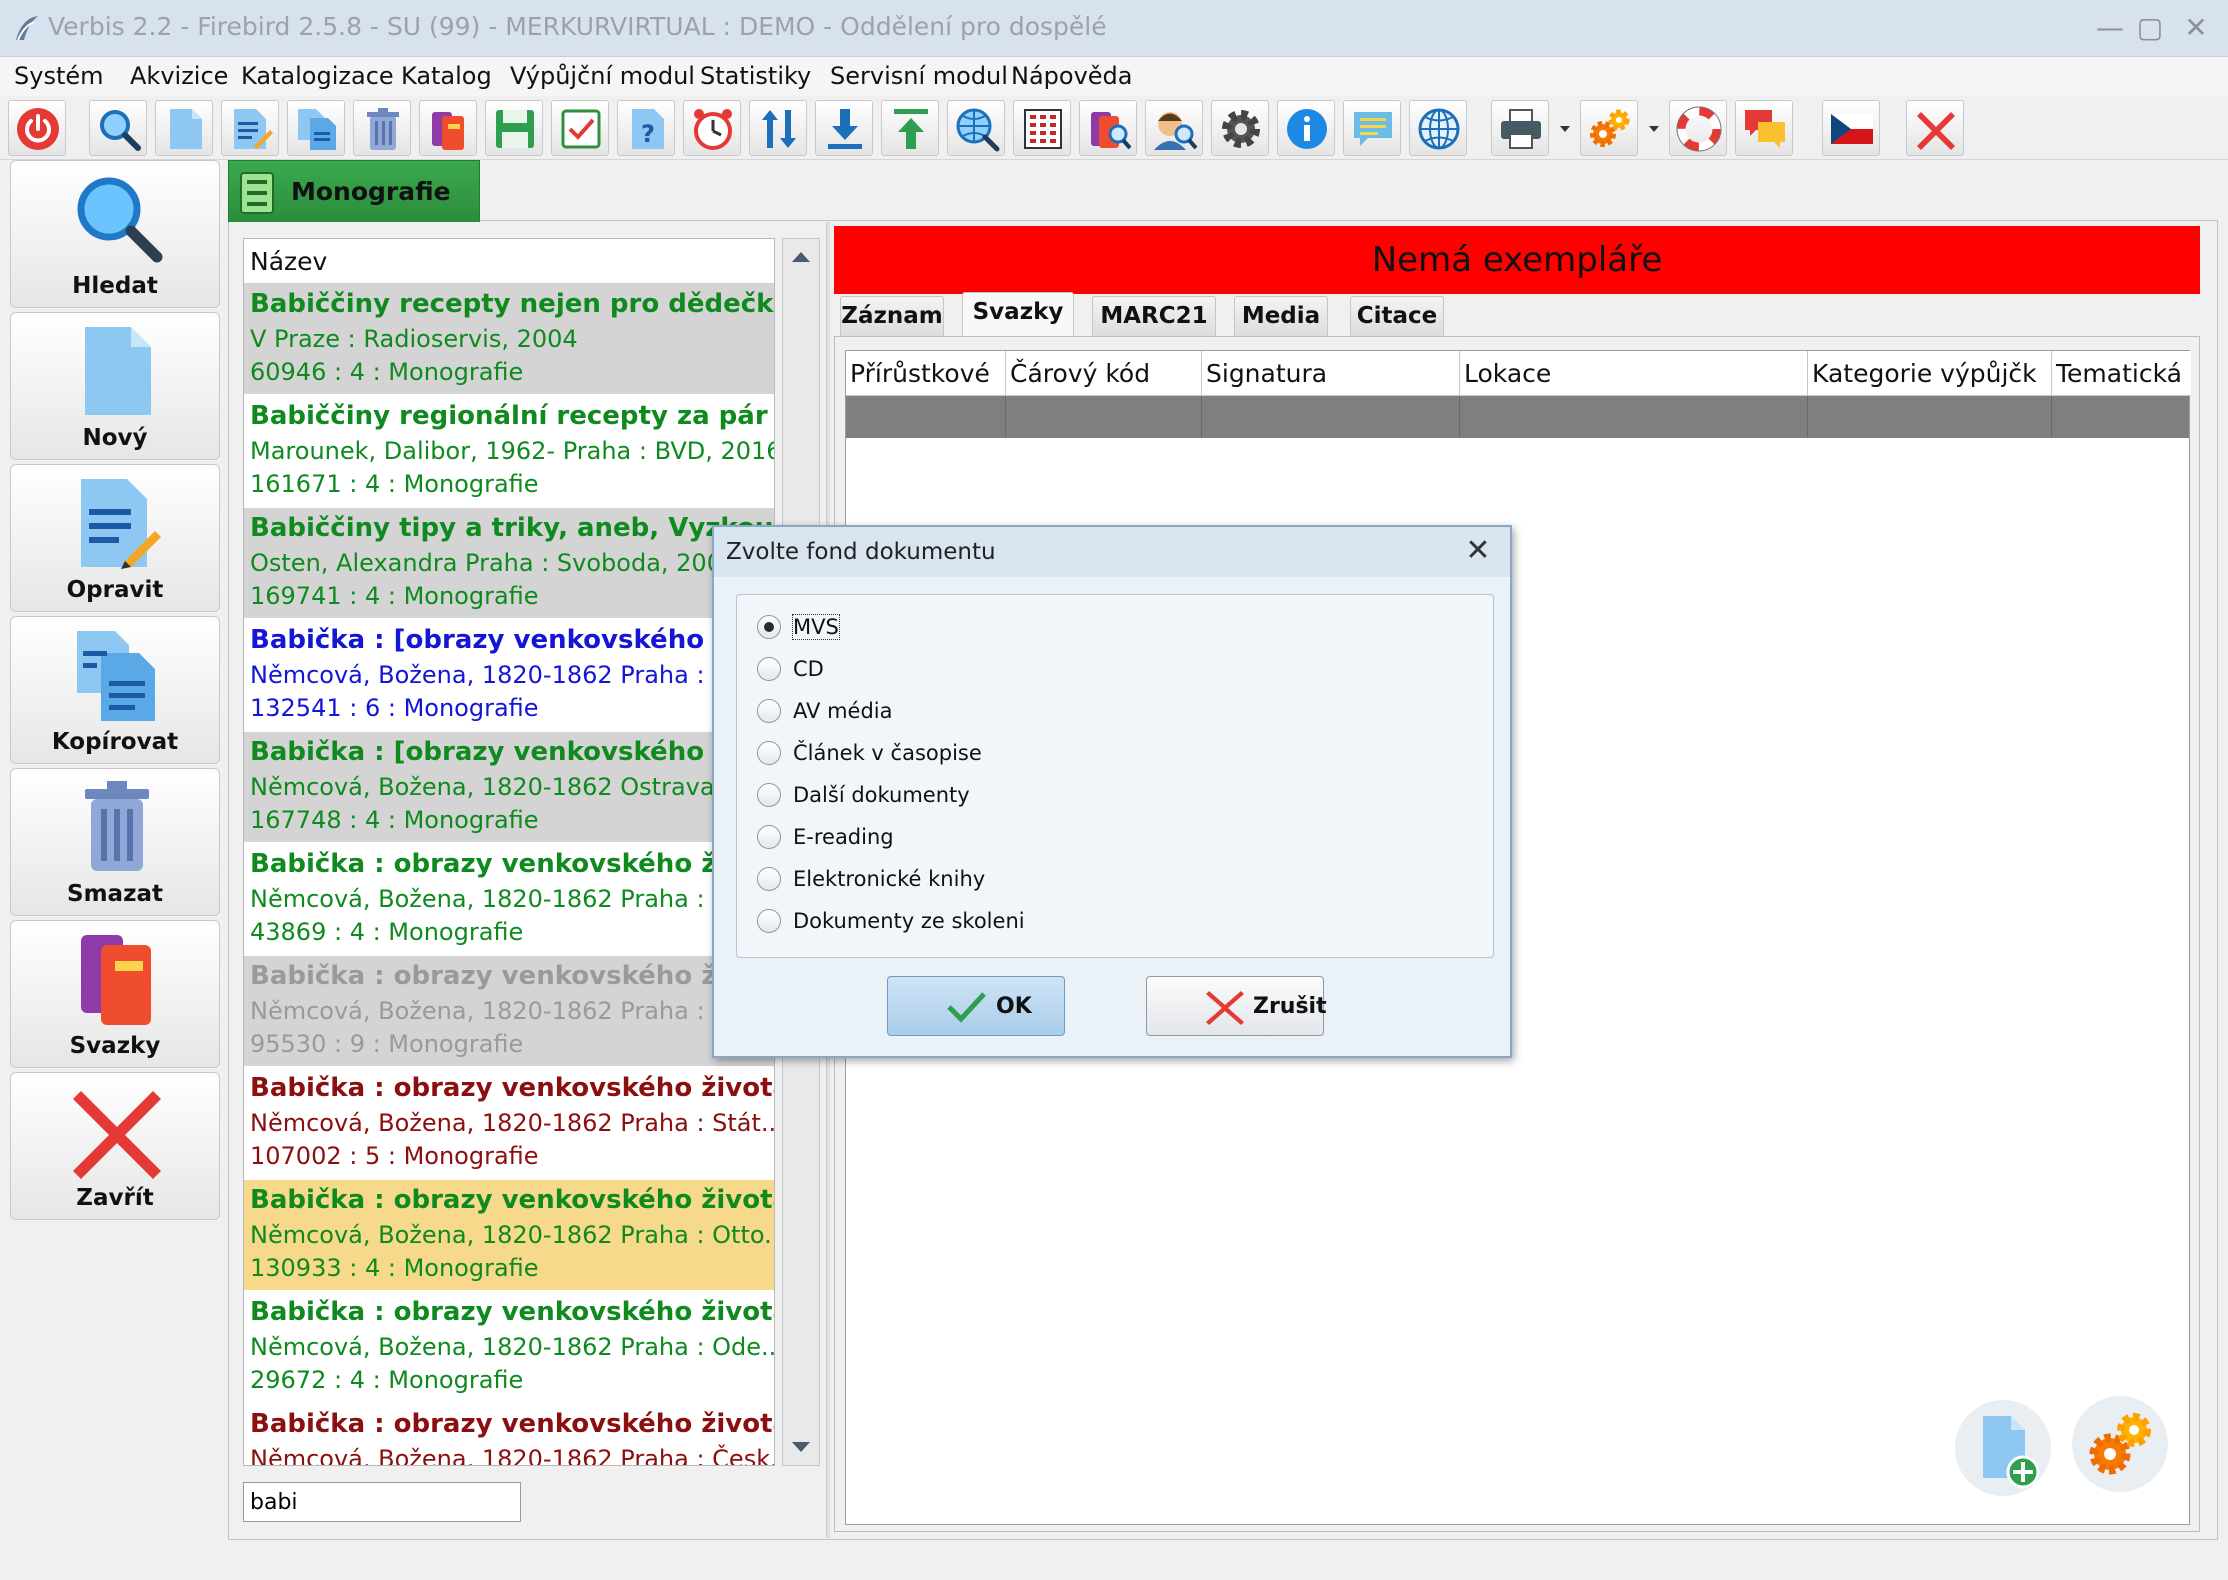 The height and width of the screenshot is (1580, 2228). What do you see at coordinates (1108, 128) in the screenshot?
I see `book-search-toolbar-button` at bounding box center [1108, 128].